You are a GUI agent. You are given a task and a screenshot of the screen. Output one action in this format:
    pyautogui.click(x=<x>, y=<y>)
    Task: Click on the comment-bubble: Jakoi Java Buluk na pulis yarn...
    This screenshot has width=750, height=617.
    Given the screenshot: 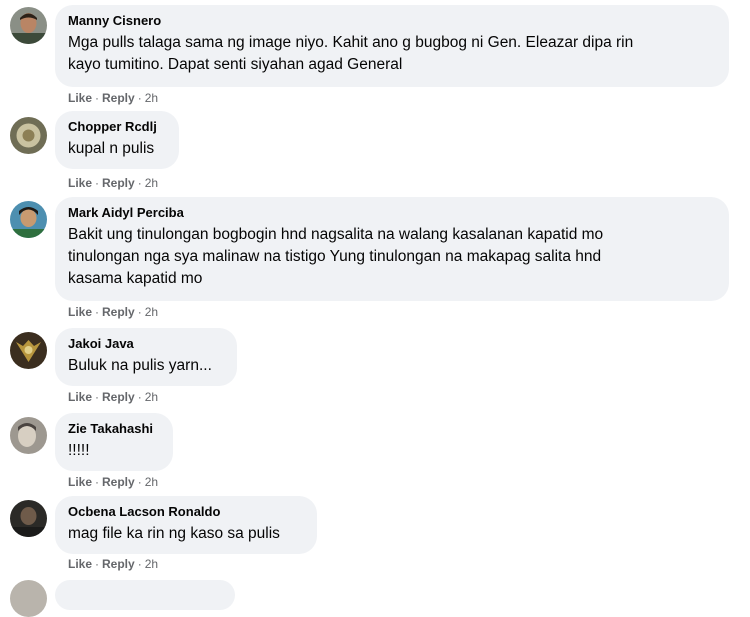 What is the action you would take?
    pyautogui.click(x=146, y=357)
    